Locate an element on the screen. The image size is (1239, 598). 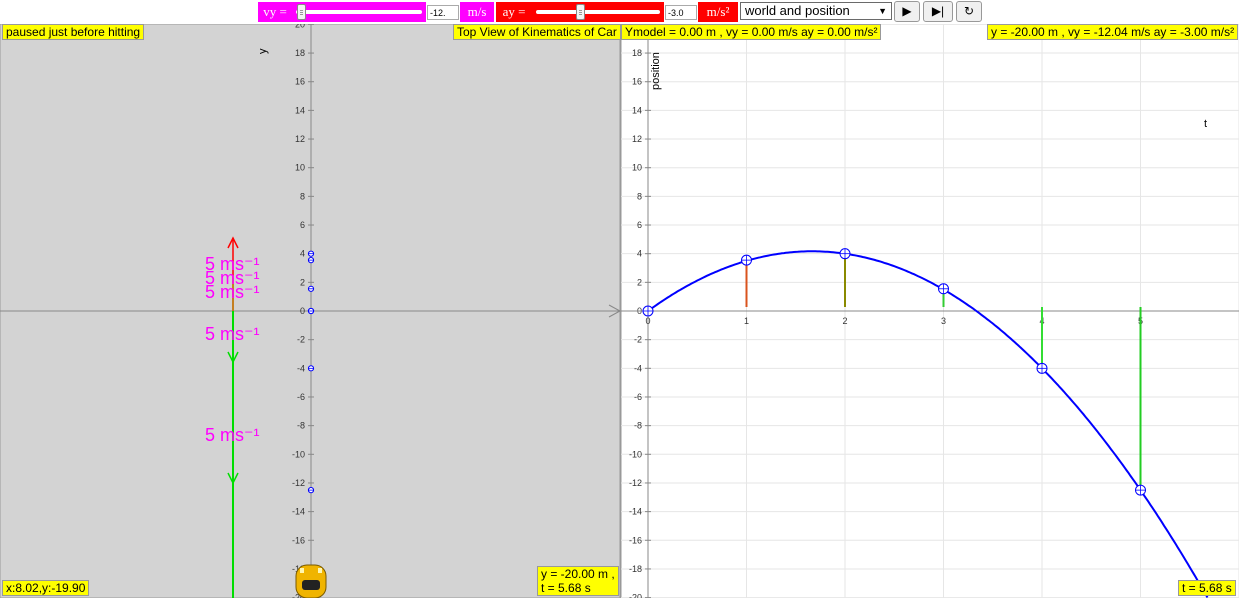
graph-y-tick-label: -14 is located at coordinates (635, 512).